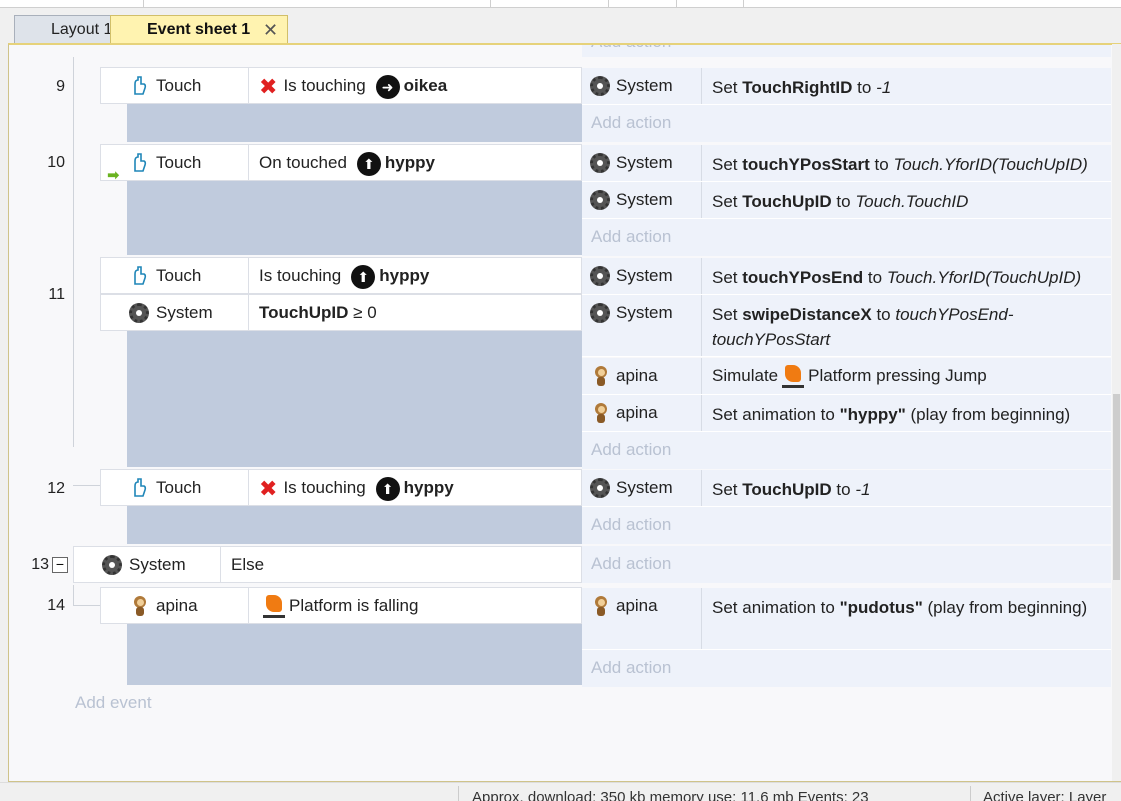 The height and width of the screenshot is (801, 1121). What do you see at coordinates (60, 86) in the screenshot?
I see `event-number: 9` at bounding box center [60, 86].